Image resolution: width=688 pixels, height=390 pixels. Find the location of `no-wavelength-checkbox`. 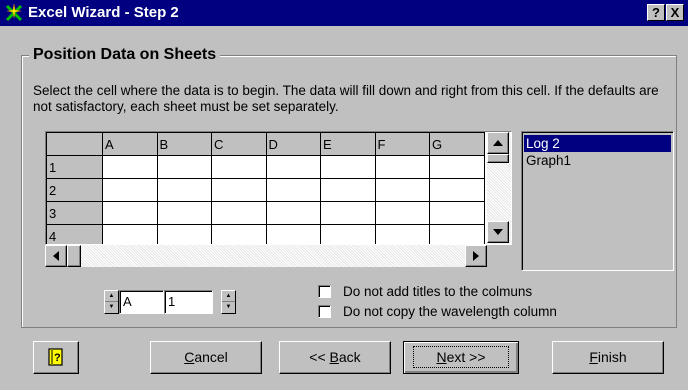

no-wavelength-checkbox is located at coordinates (324, 311).